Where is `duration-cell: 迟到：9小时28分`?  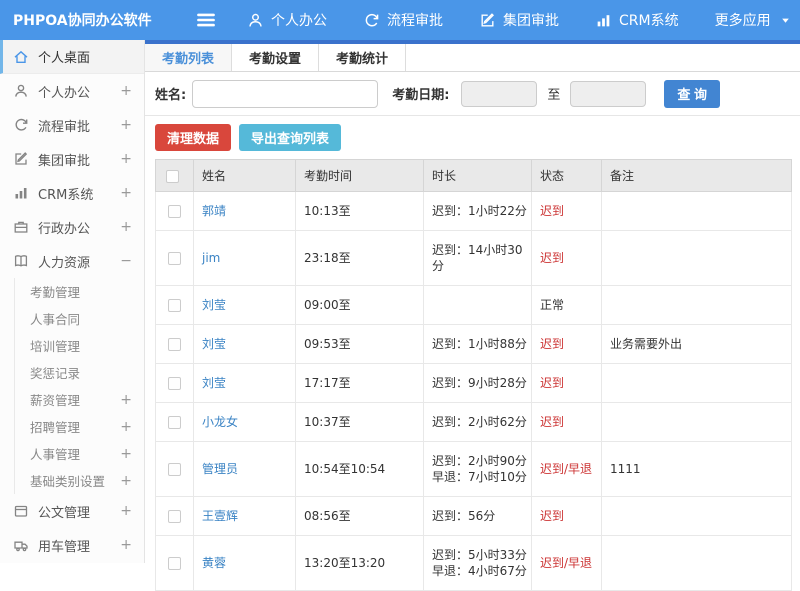
duration-cell: 迟到：9小时28分 is located at coordinates (477, 383).